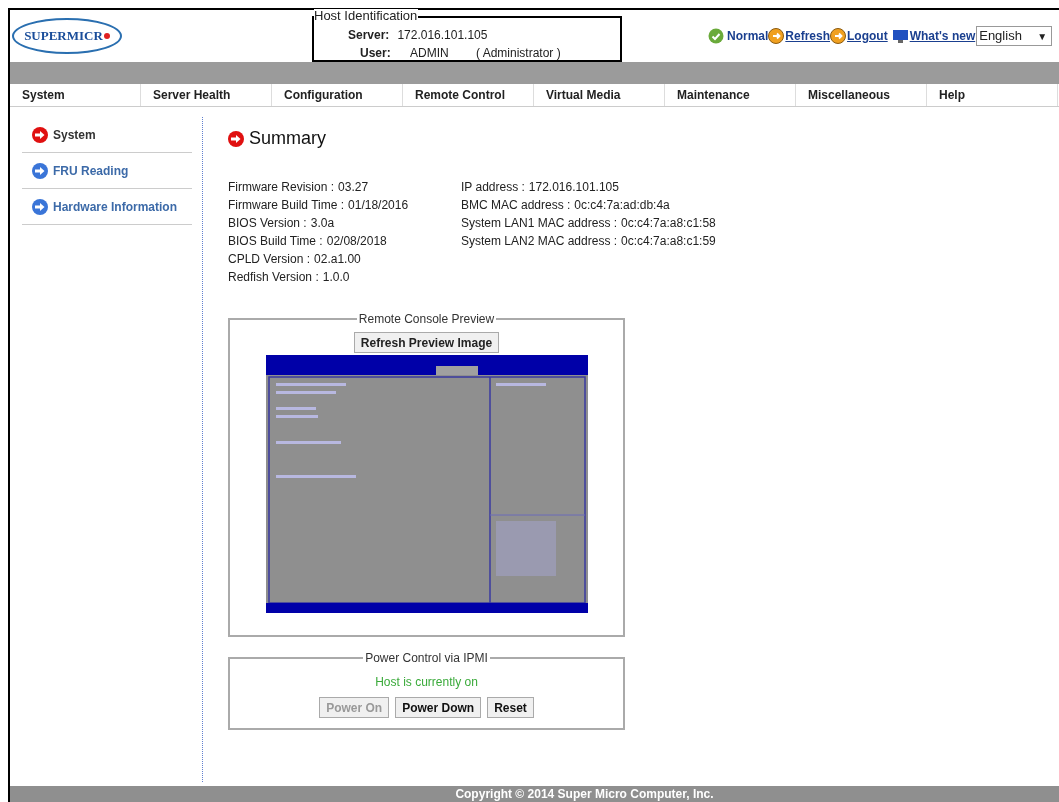 The width and height of the screenshot is (1059, 802). Describe the element at coordinates (622, 205) in the screenshot. I see `info-value: 0c:c4:7a:ad:db:4a` at that location.